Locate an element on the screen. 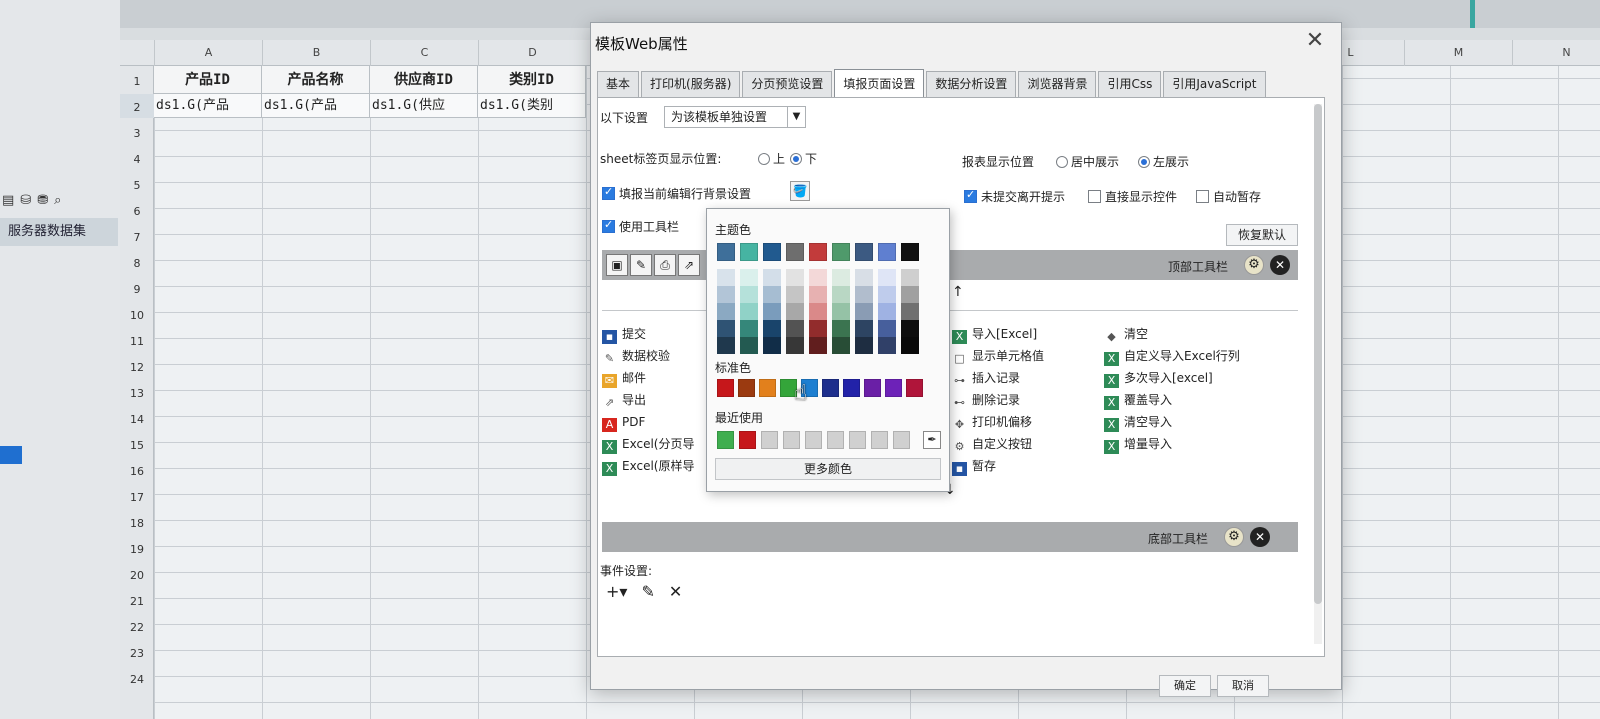  list-item-submit: ▪ 提交 is located at coordinates (624, 334).